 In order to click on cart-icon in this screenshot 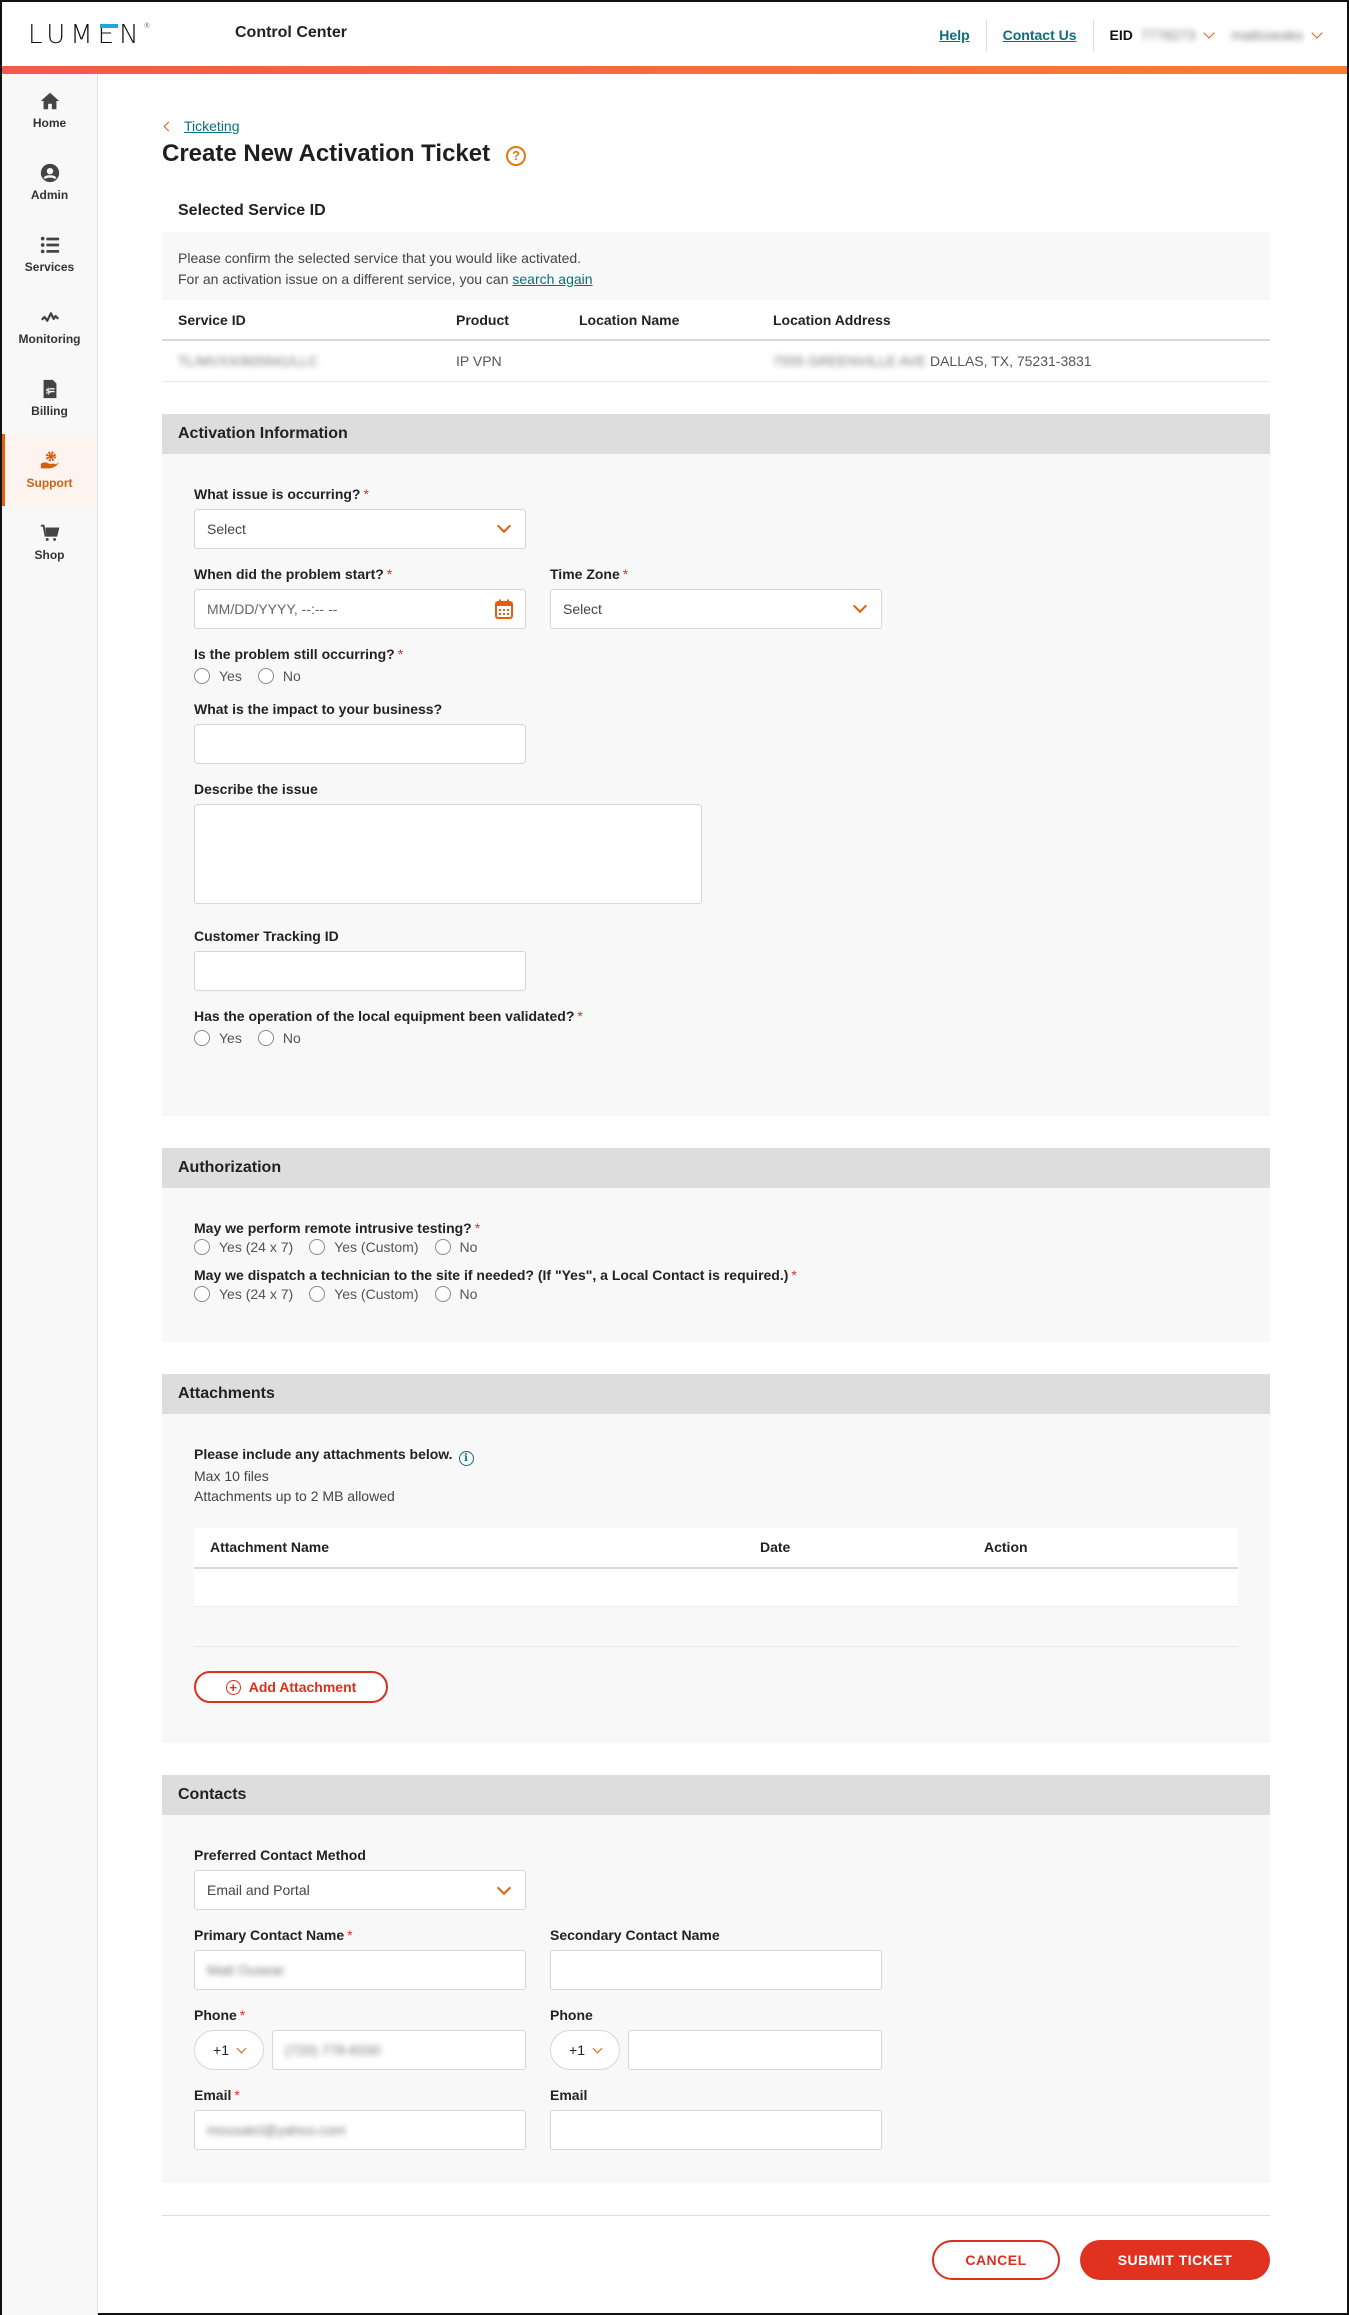, I will do `click(49, 532)`.